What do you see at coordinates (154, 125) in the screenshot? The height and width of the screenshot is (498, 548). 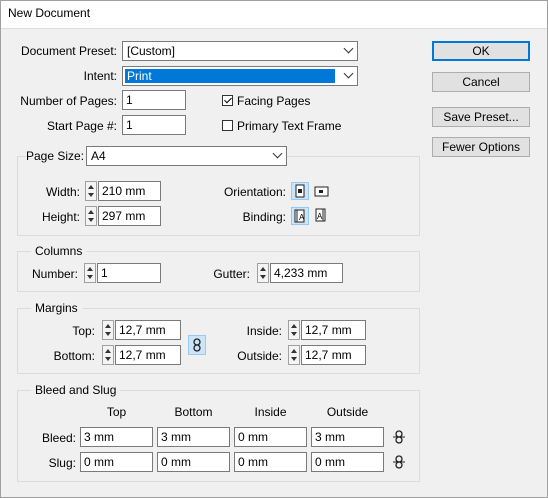 I see `start-page-field: 1` at bounding box center [154, 125].